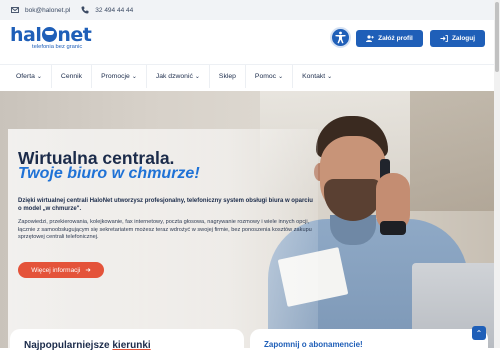 The width and height of the screenshot is (500, 359). I want to click on nav-item-oferta: Oferta ⌄, so click(26, 76).